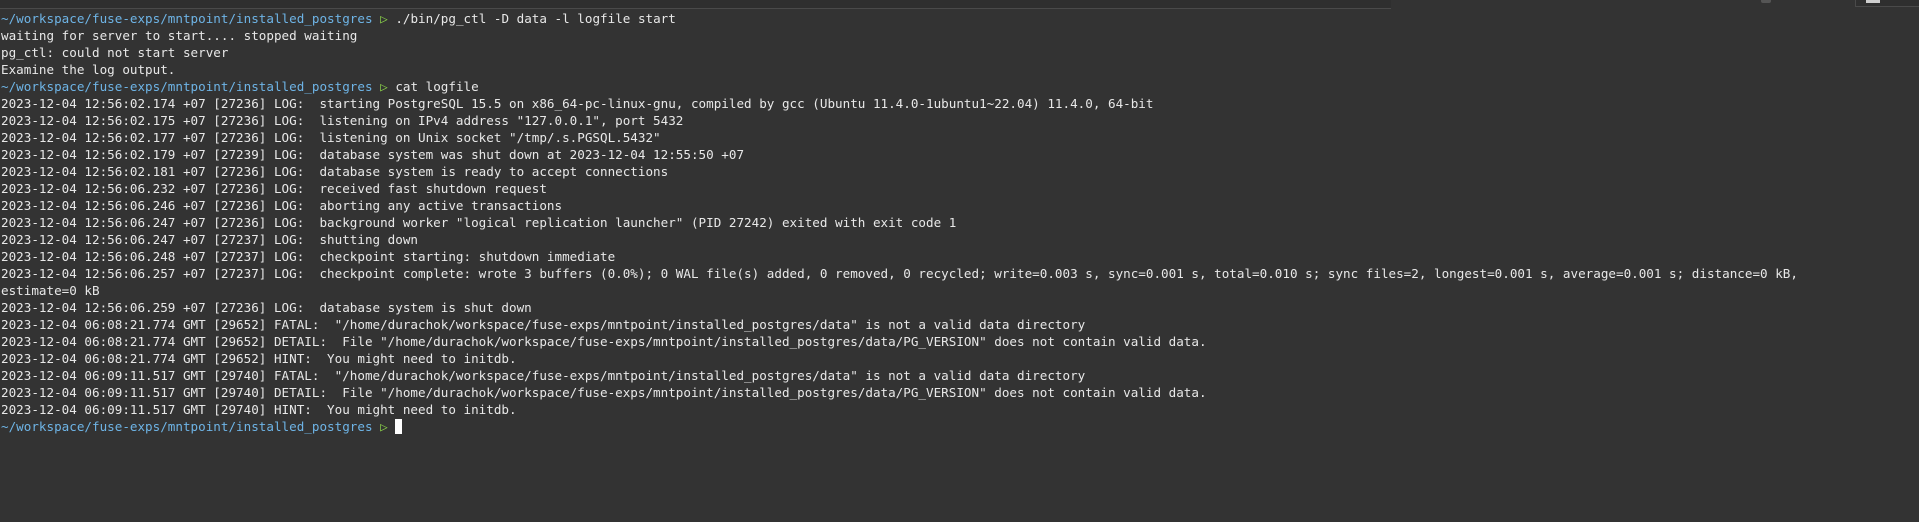  What do you see at coordinates (50, 290) in the screenshot?
I see `output-line: estimate=0 kB` at bounding box center [50, 290].